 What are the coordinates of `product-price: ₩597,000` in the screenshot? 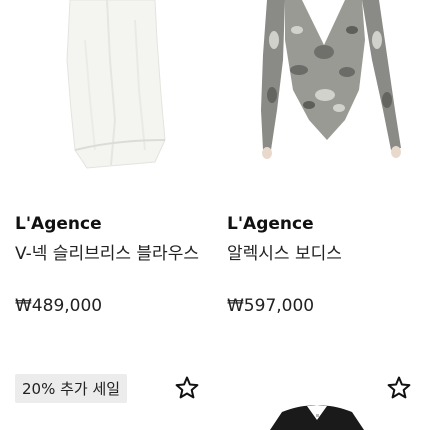 It's located at (271, 306).